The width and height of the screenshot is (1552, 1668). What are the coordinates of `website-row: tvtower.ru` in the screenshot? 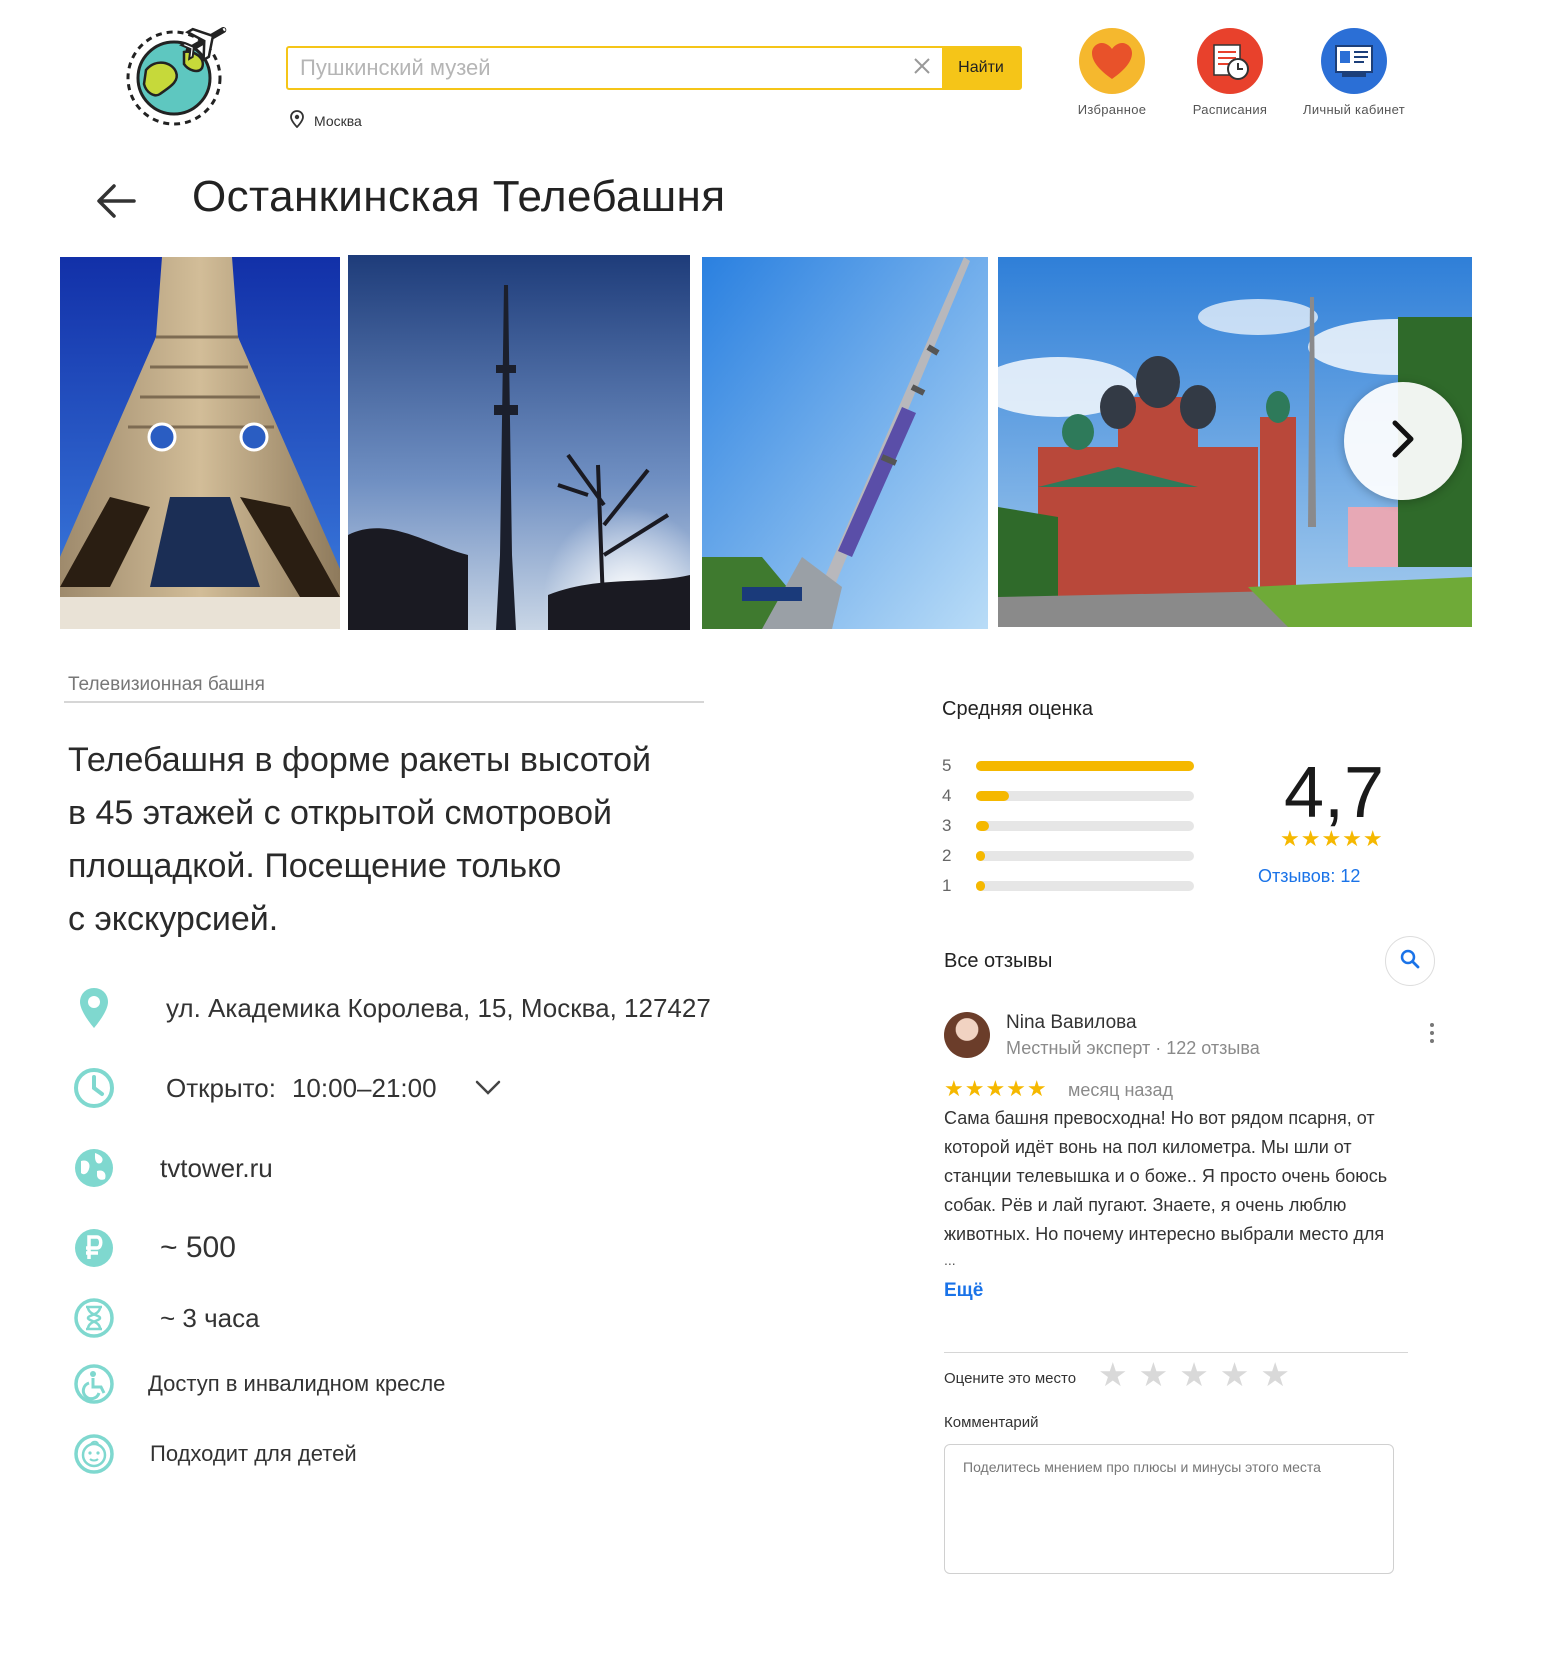 It's located at (172, 1168).